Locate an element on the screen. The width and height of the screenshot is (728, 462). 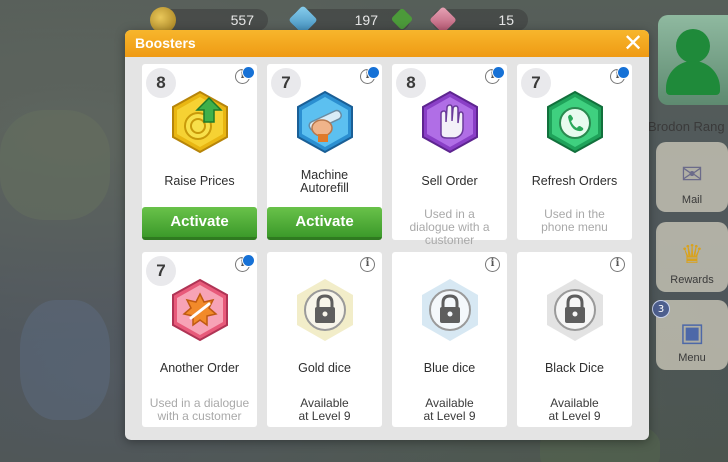
booster-card-black-dice: i Black Dice Available at Level 9 is located at coordinates (574, 339).